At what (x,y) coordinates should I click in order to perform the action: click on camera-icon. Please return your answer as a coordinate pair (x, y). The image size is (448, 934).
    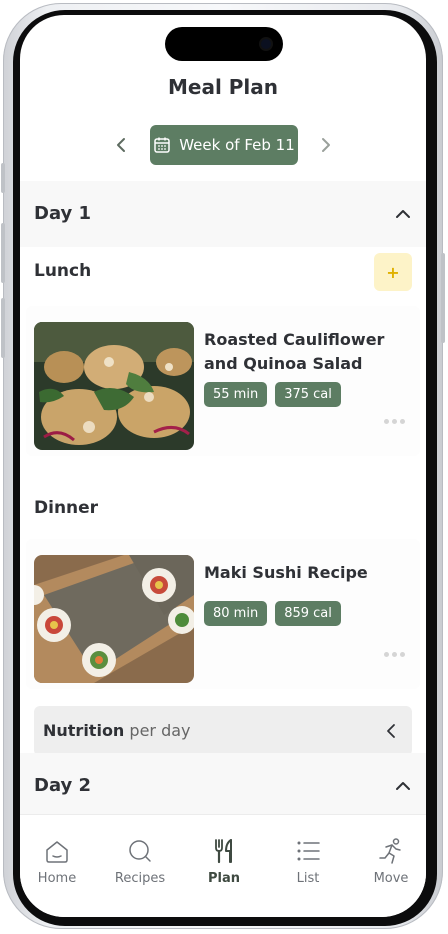
    Looking at the image, I should click on (266, 44).